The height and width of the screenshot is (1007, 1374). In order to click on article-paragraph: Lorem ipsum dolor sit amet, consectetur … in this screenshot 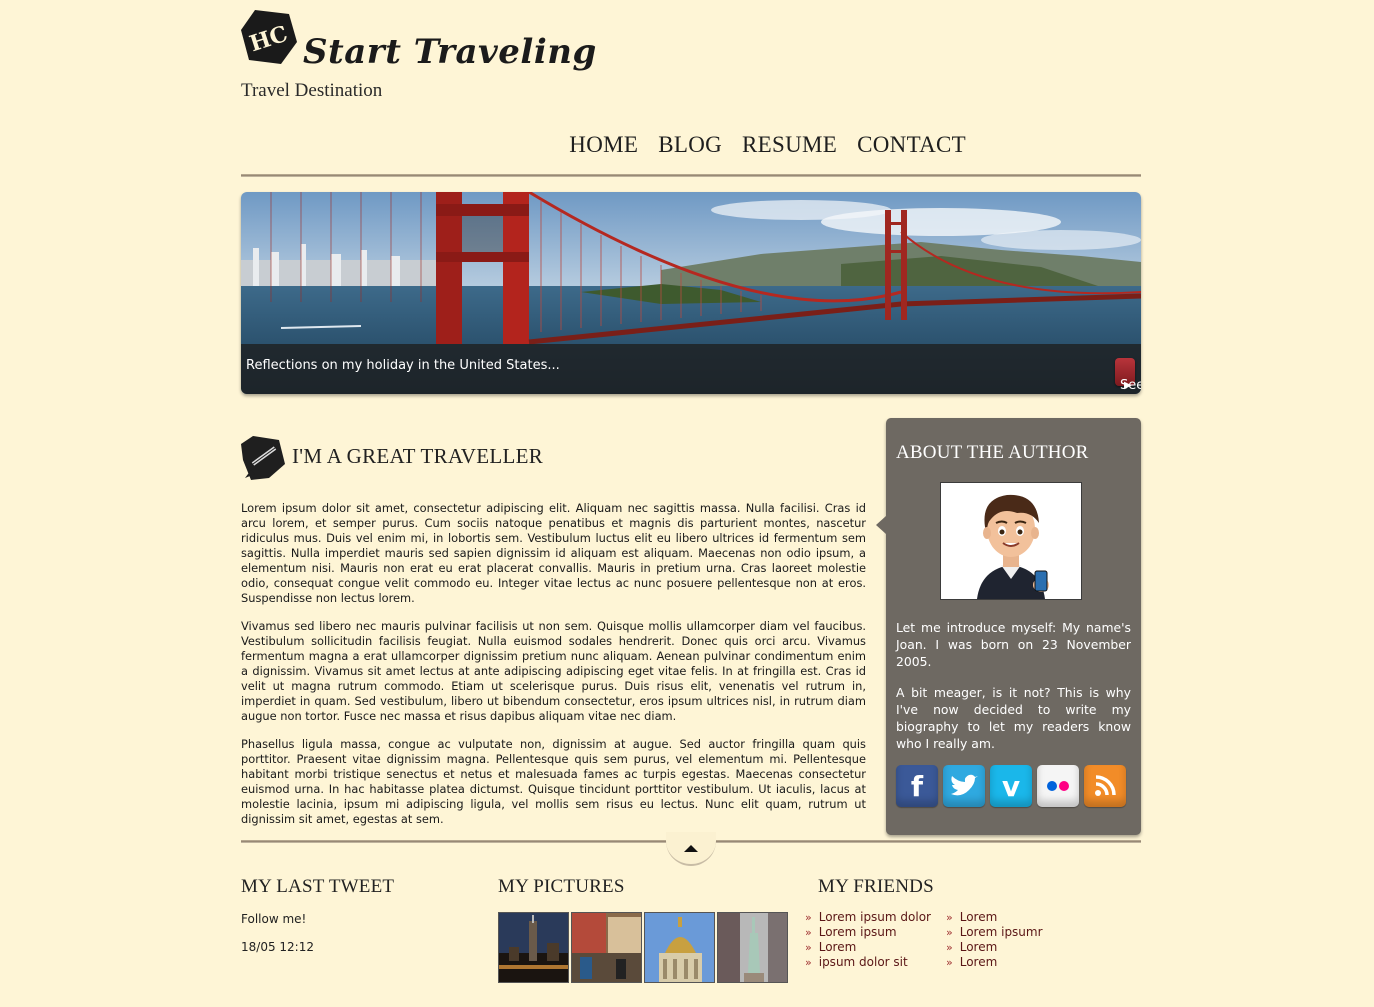, I will do `click(553, 553)`.